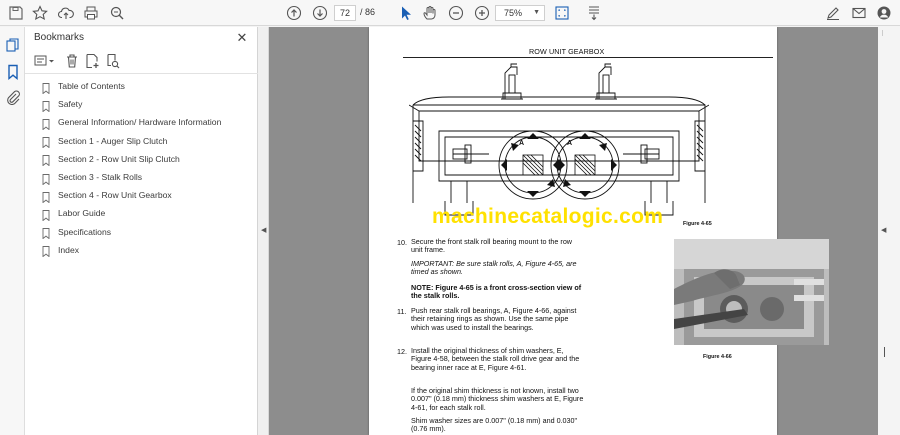 This screenshot has width=900, height=435. Describe the element at coordinates (559, 139) in the screenshot. I see `gearbox-diagram: A A` at that location.